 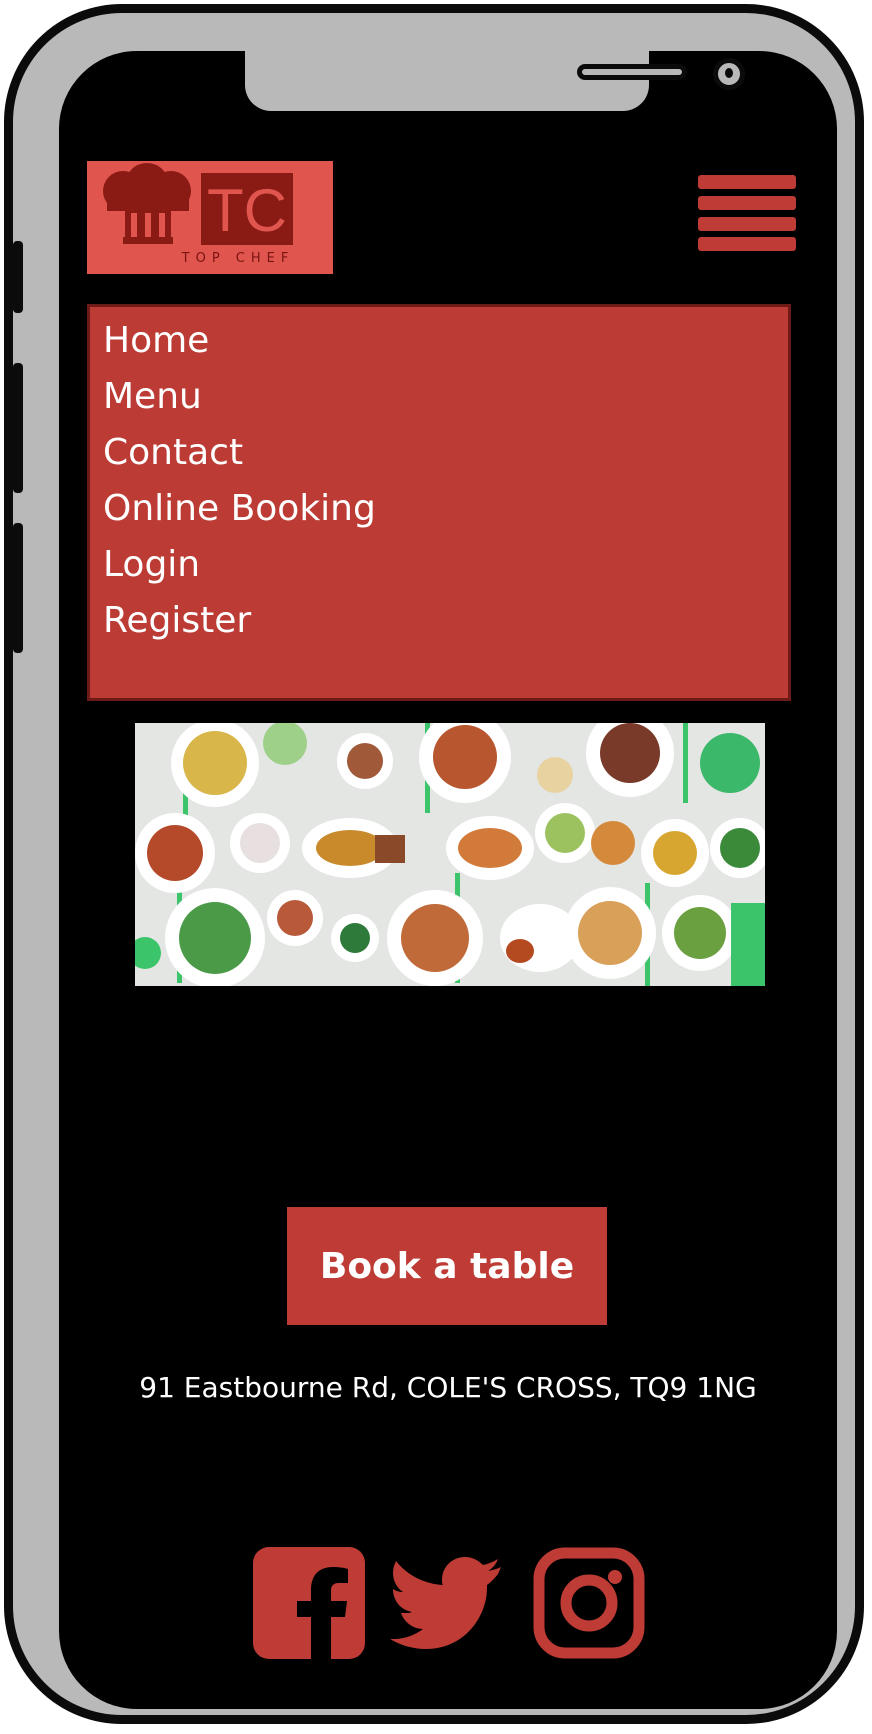 I want to click on twitter-icon, so click(x=446, y=1603).